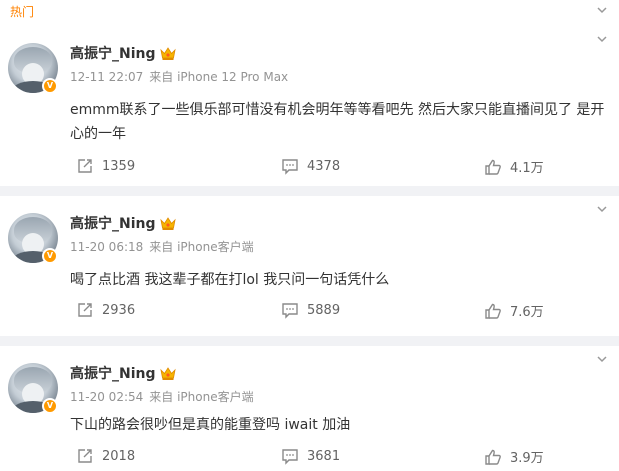 Image resolution: width=619 pixels, height=471 pixels. I want to click on like-count: 4.1万, so click(527, 168).